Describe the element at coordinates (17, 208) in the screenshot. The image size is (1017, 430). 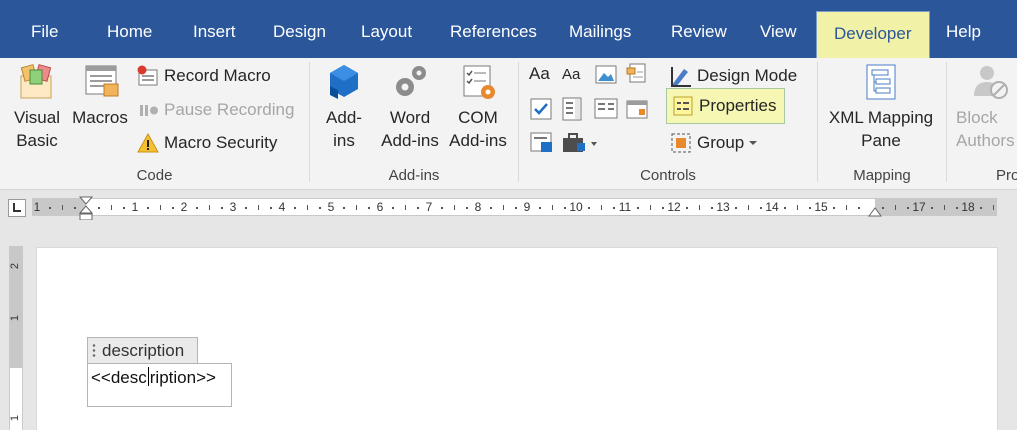
I see `tab-selector` at that location.